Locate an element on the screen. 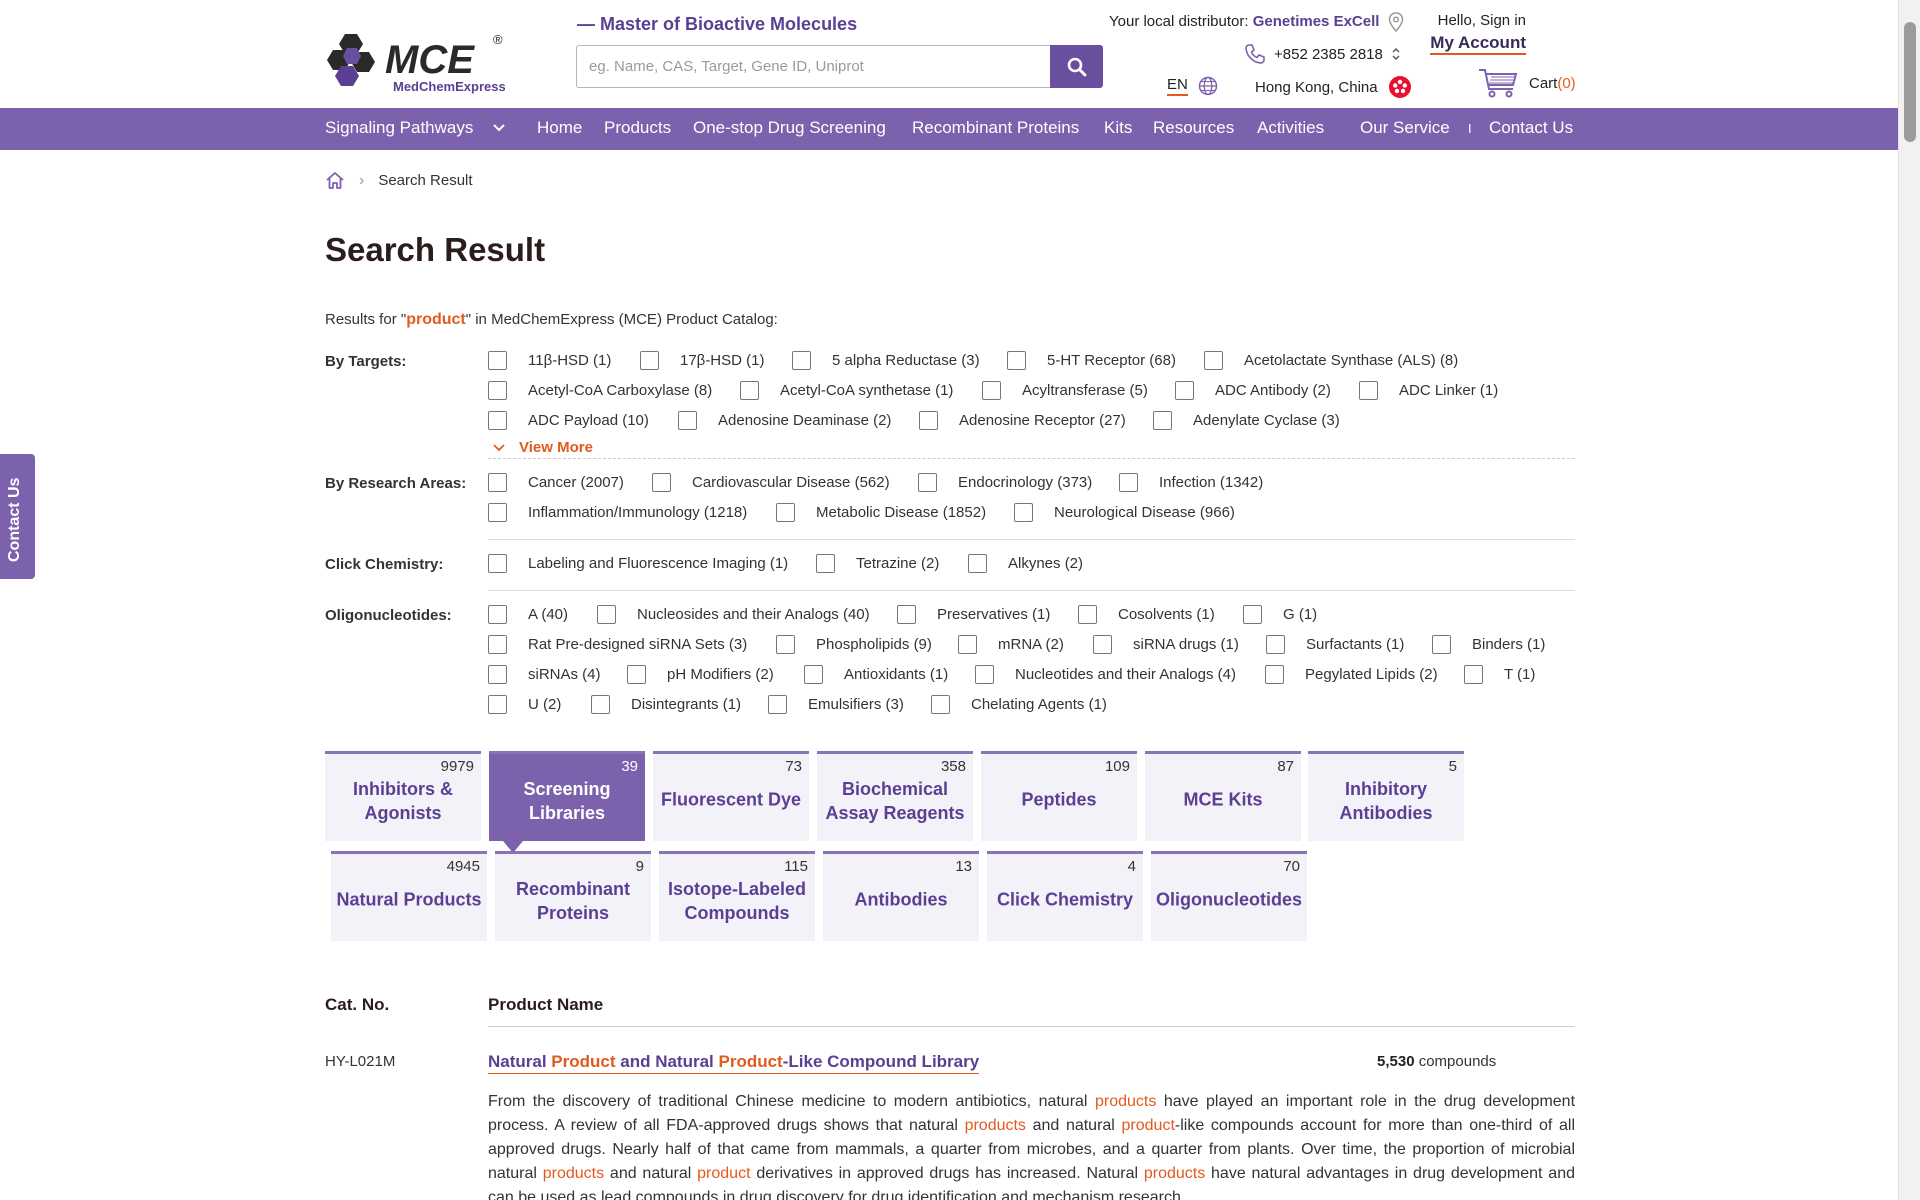  distributor-link: Genetimes ExCell is located at coordinates (1316, 21).